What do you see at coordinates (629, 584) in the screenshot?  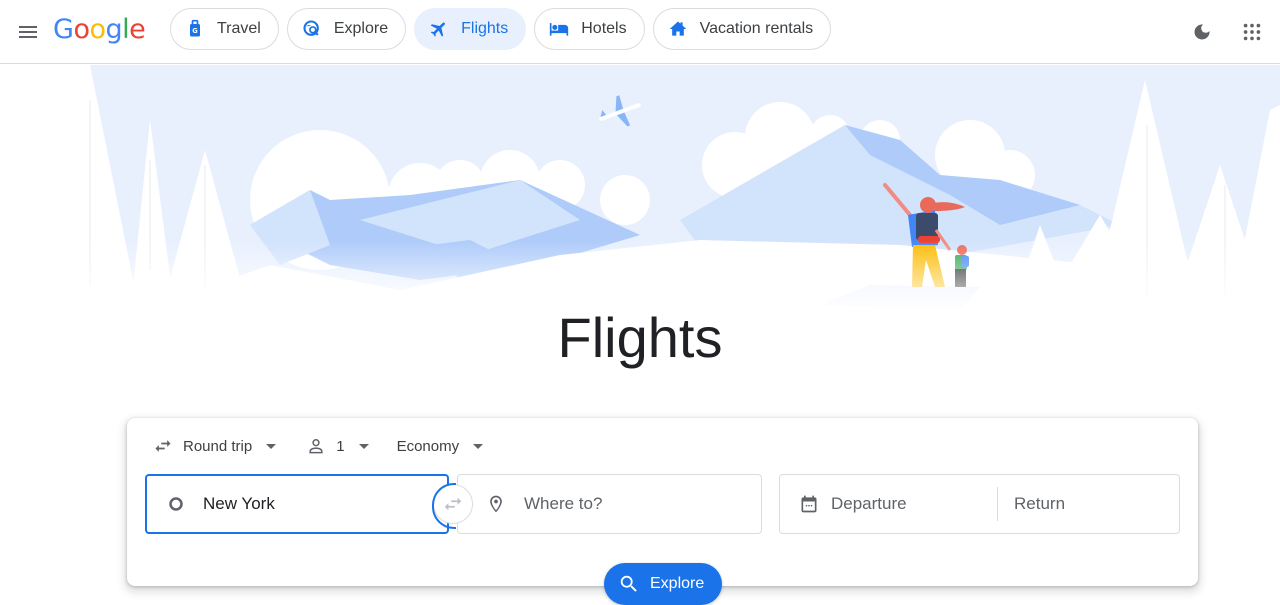 I see `search-icon` at bounding box center [629, 584].